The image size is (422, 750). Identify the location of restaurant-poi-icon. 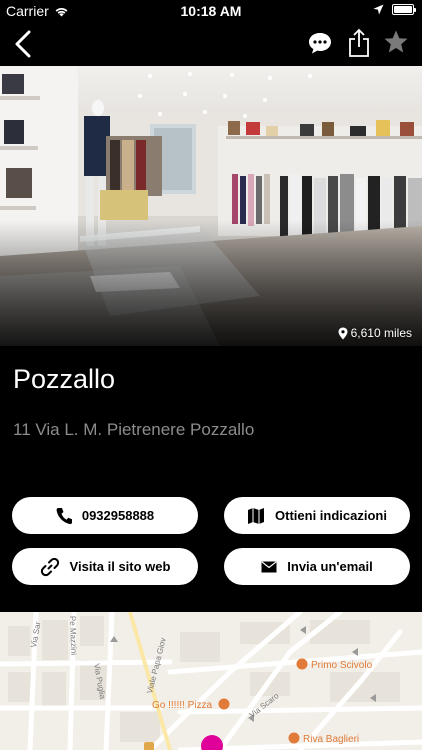
(302, 664).